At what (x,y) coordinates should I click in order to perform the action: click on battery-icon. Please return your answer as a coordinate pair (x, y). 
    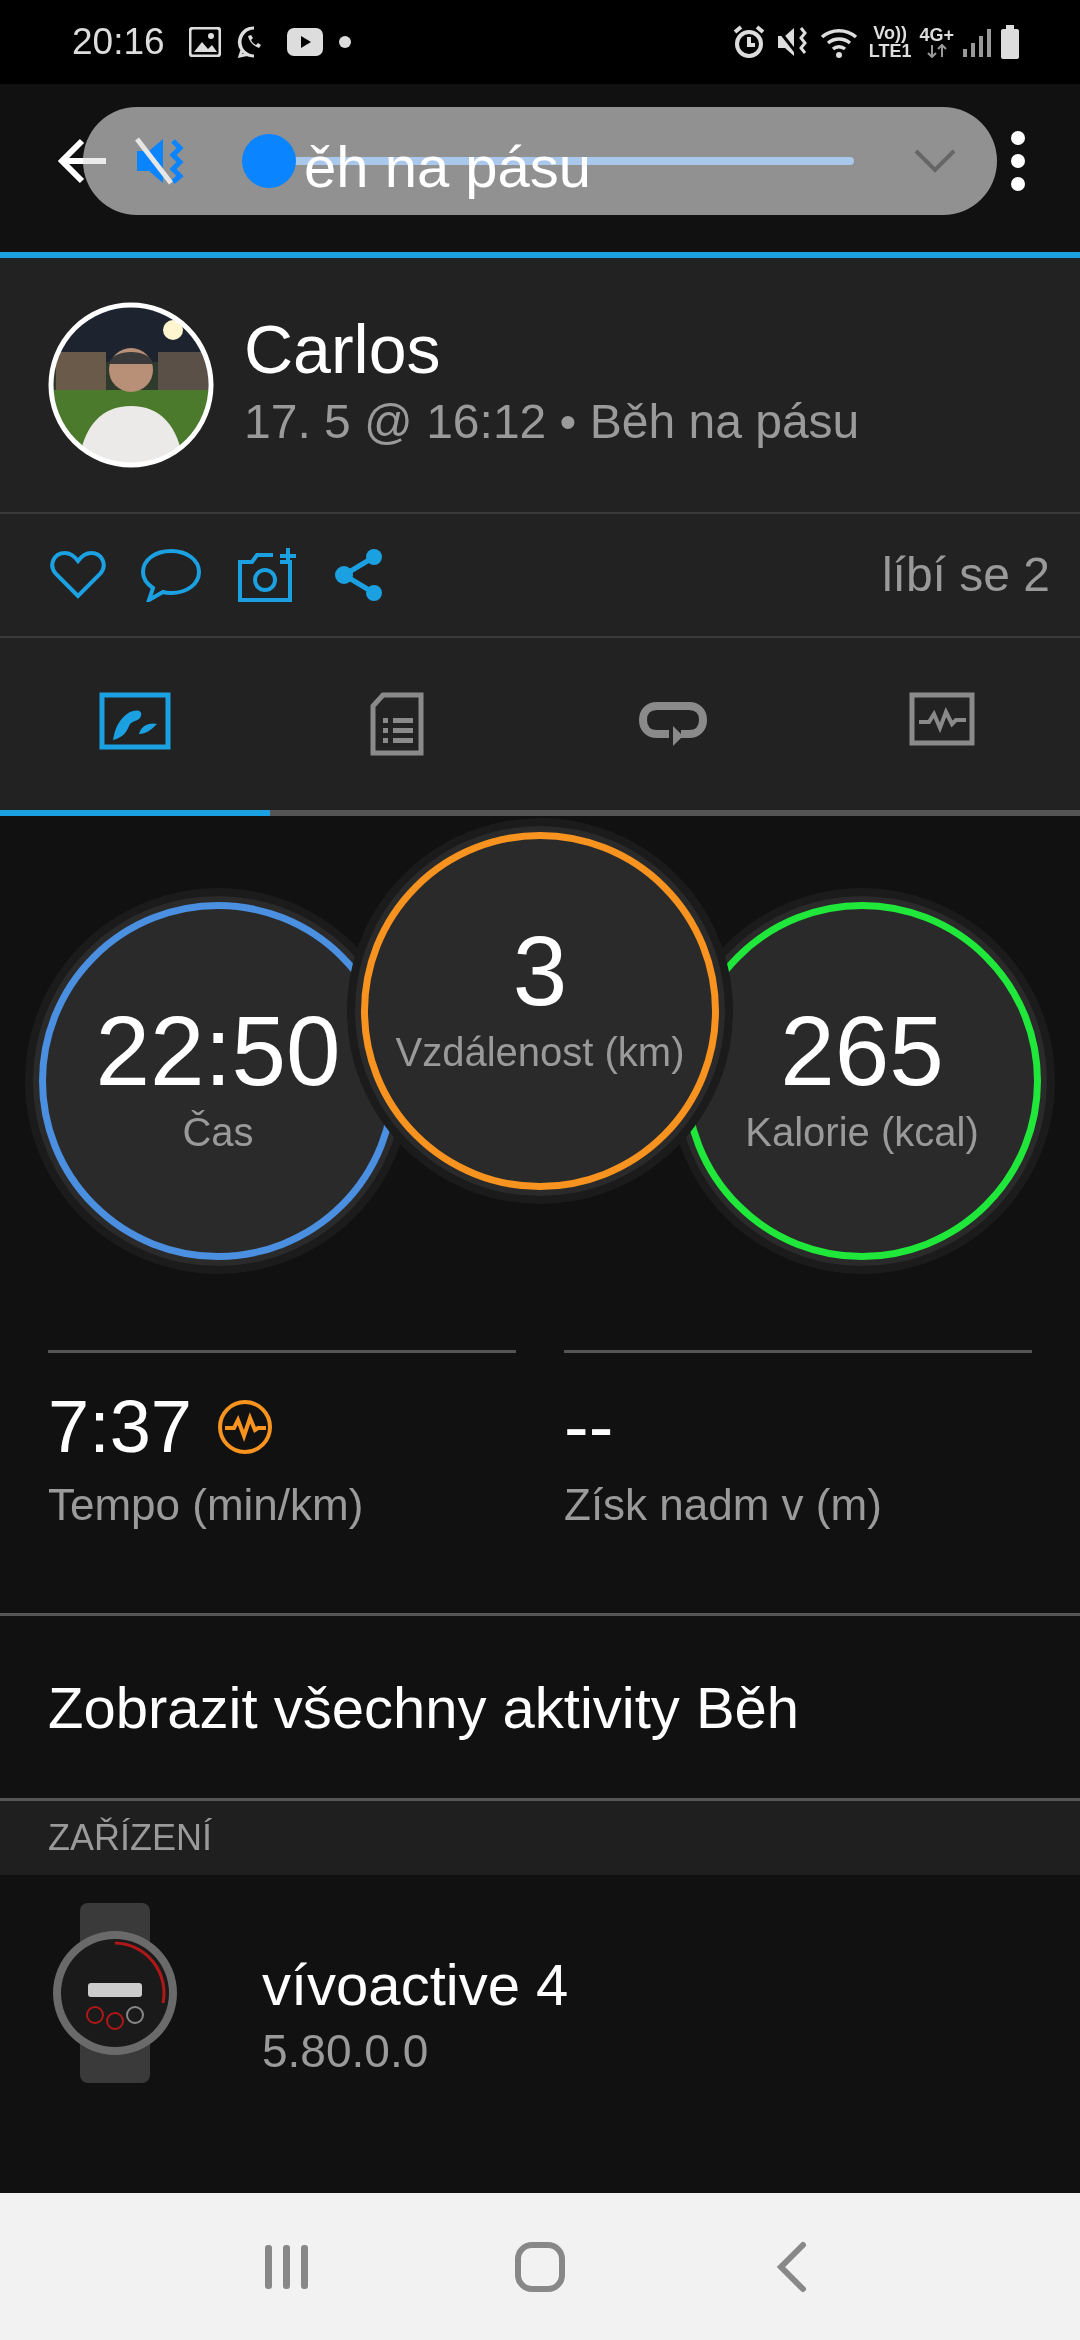
    Looking at the image, I should click on (1010, 42).